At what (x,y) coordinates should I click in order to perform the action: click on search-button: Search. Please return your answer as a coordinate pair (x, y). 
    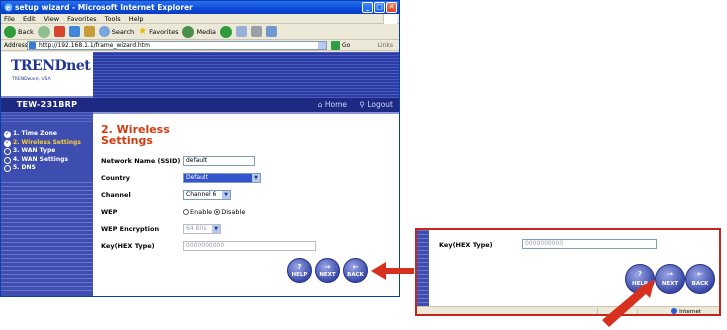
    Looking at the image, I should click on (116, 31).